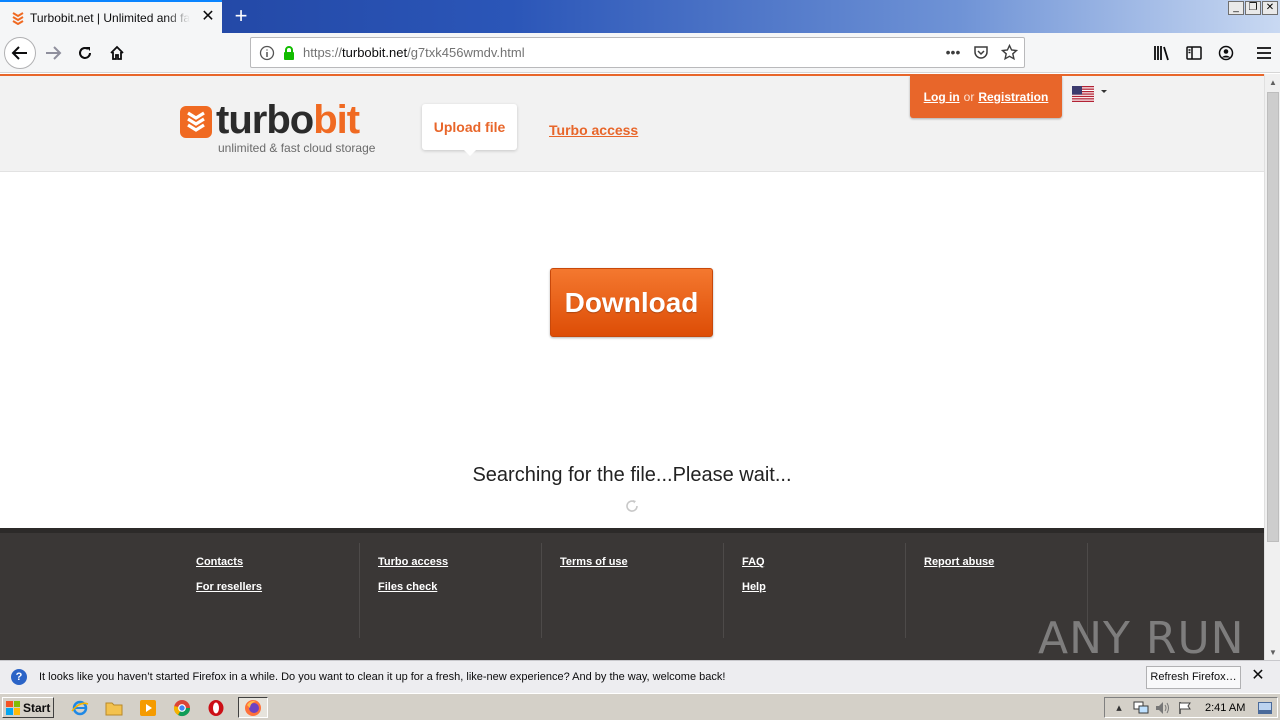 The image size is (1280, 720). I want to click on new-tab-button: +, so click(241, 16).